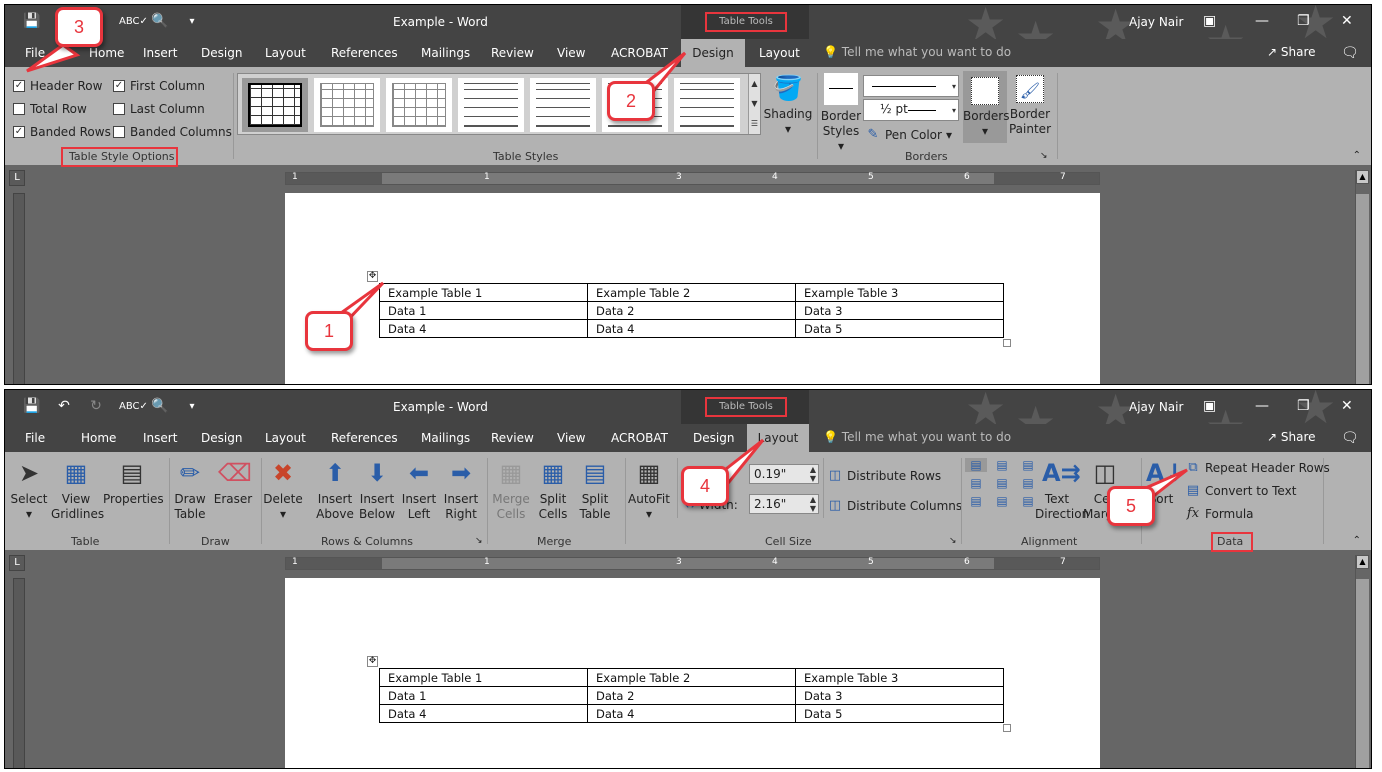  What do you see at coordinates (1131, 506) in the screenshot?
I see `callout-5: 5` at bounding box center [1131, 506].